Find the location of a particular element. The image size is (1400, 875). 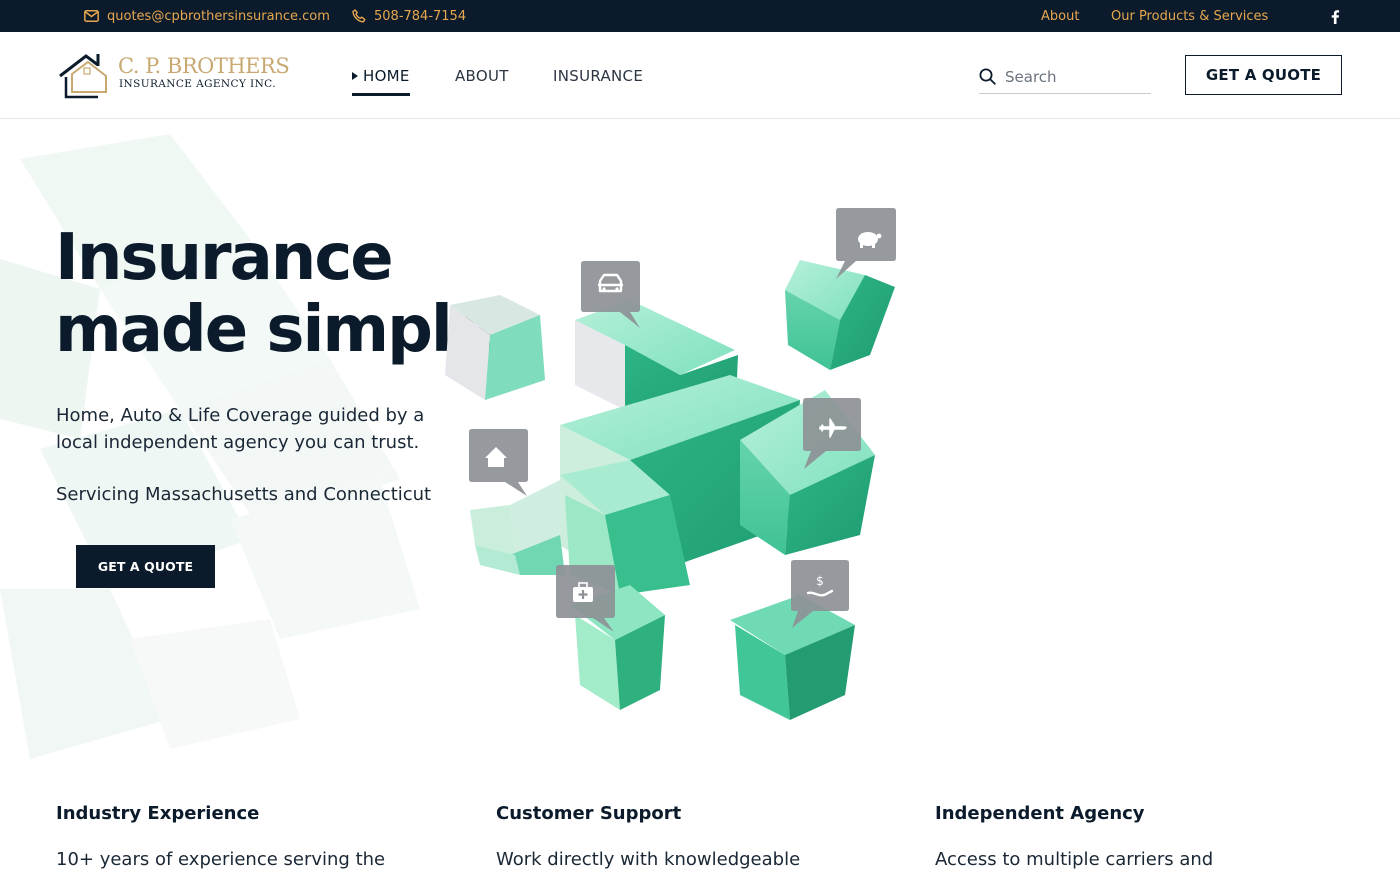

active-underline is located at coordinates (381, 94).